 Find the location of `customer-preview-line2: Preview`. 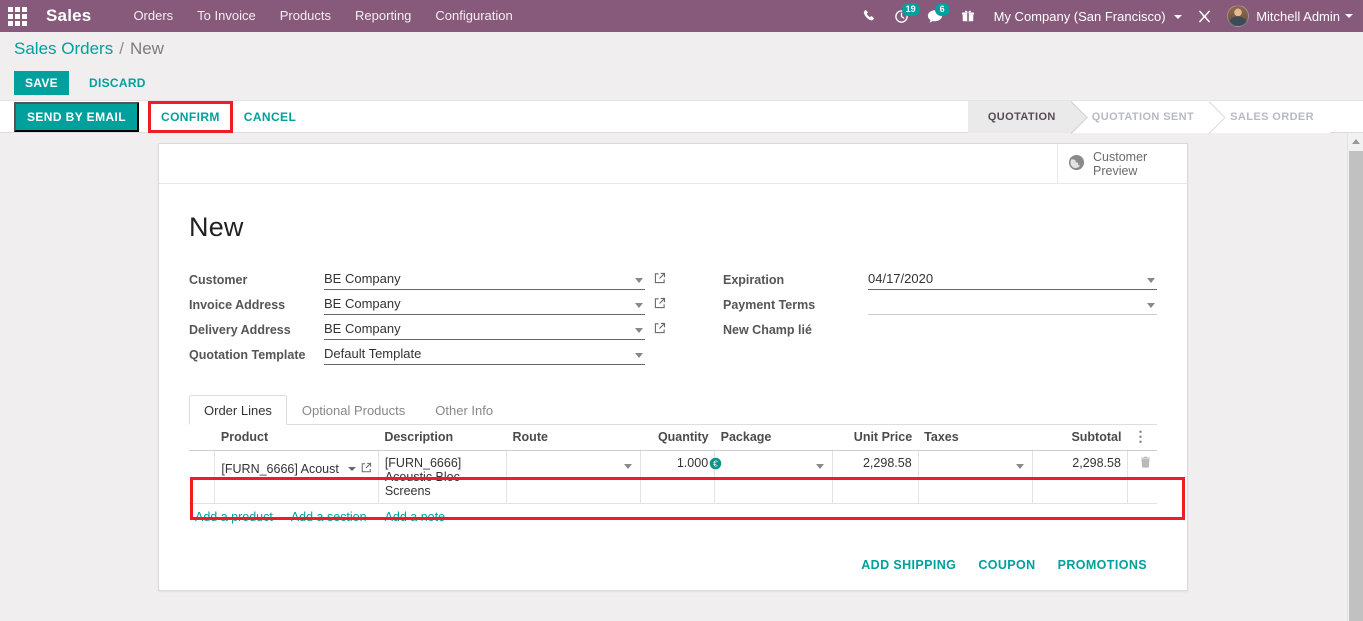

customer-preview-line2: Preview is located at coordinates (1115, 170).